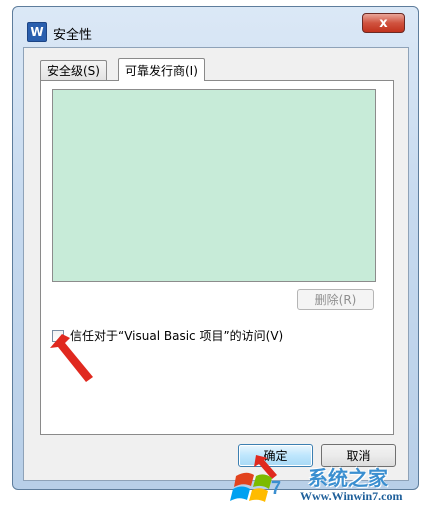  What do you see at coordinates (348, 478) in the screenshot?
I see `watermark-brand: 系统之家` at bounding box center [348, 478].